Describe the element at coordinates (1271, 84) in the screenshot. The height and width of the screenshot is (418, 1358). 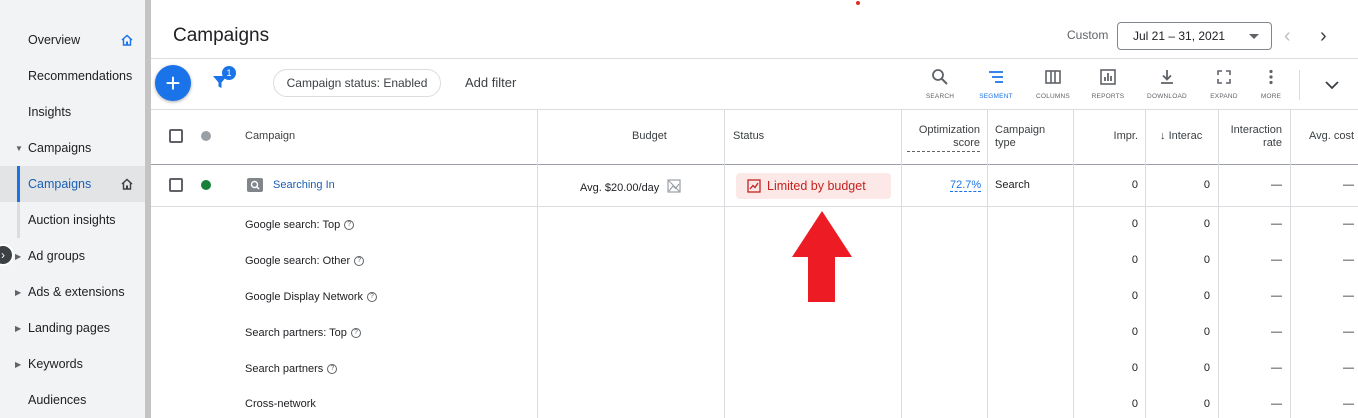
I see `more-tool-button: MORE` at that location.